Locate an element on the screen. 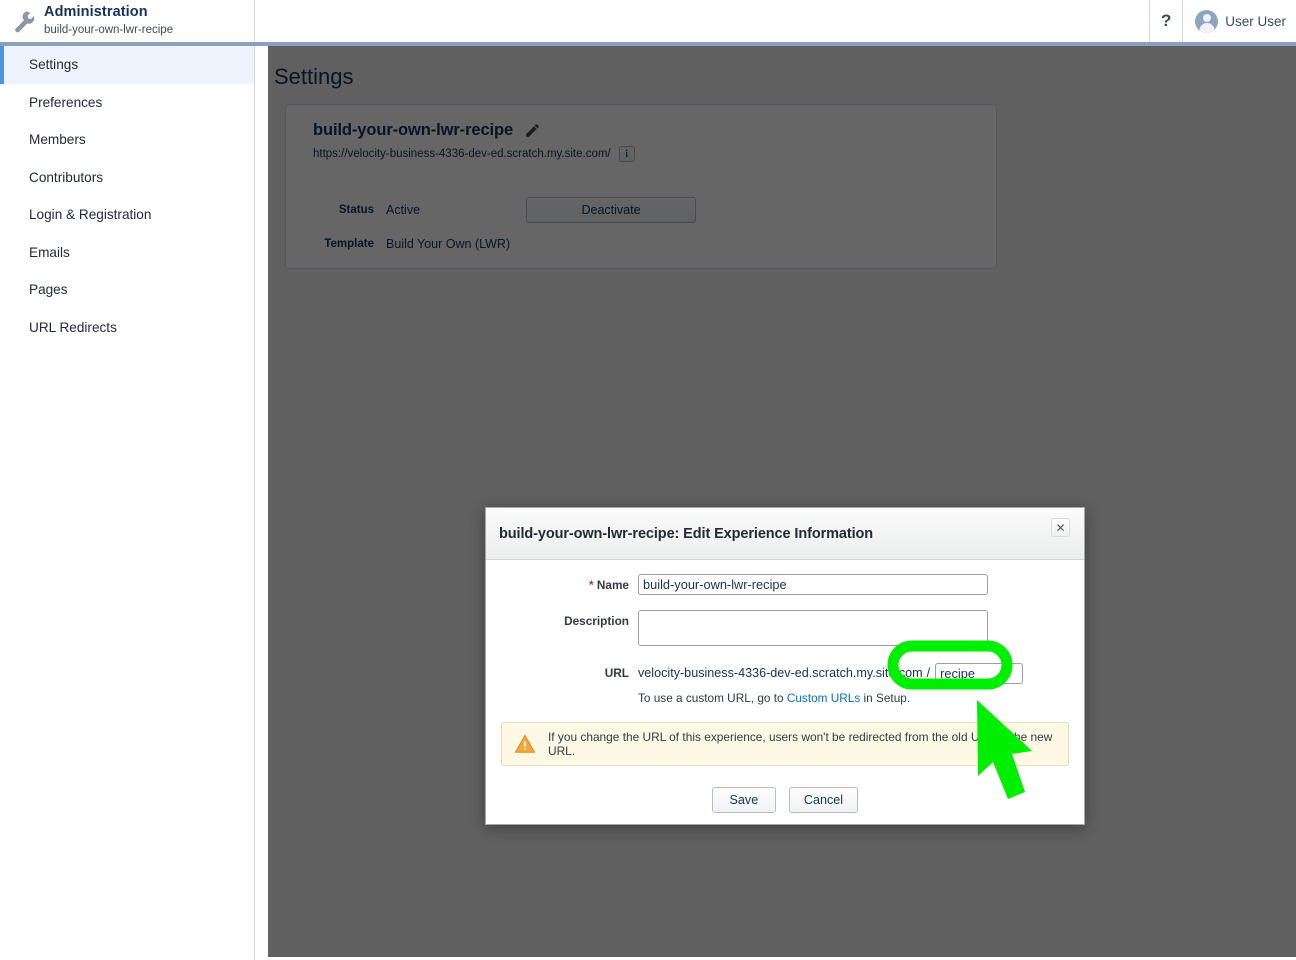  header-right-group: ? User User is located at coordinates (1222, 21).